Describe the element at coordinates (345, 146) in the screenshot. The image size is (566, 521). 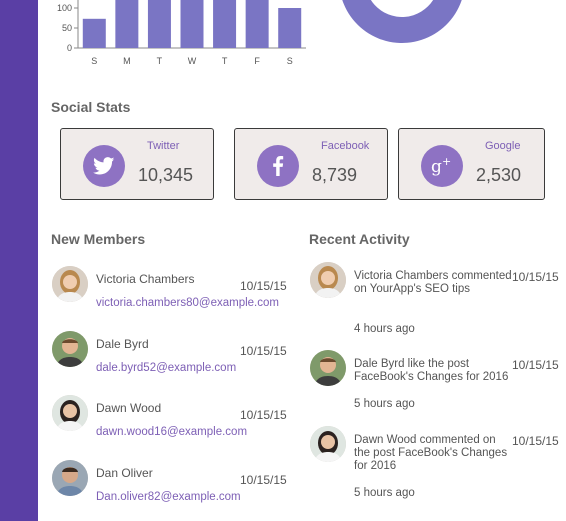
I see `facebook-label: Facebook` at that location.